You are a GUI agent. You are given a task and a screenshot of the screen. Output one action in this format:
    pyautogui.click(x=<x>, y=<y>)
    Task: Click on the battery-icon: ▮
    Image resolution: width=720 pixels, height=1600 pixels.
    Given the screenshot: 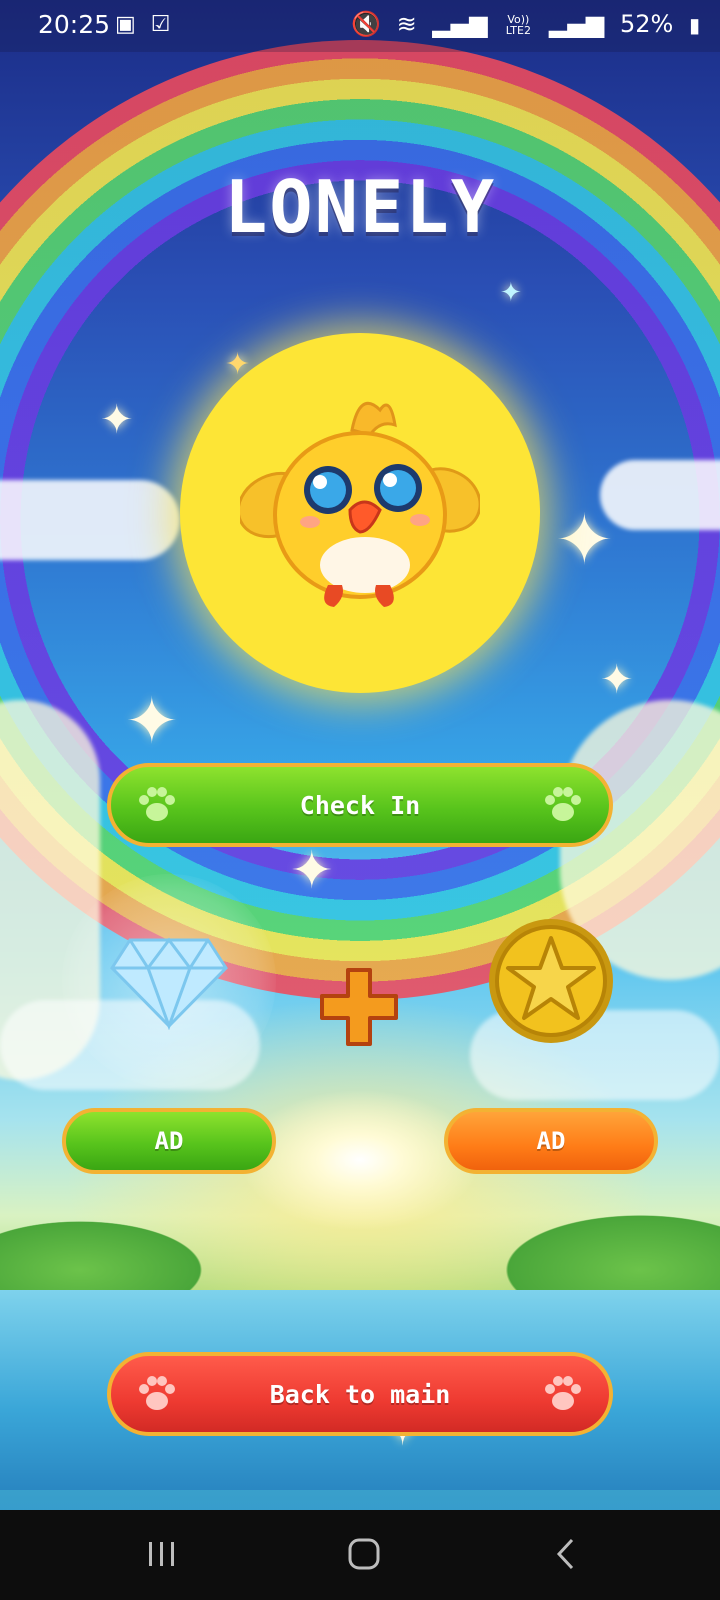 What is the action you would take?
    pyautogui.click(x=694, y=25)
    